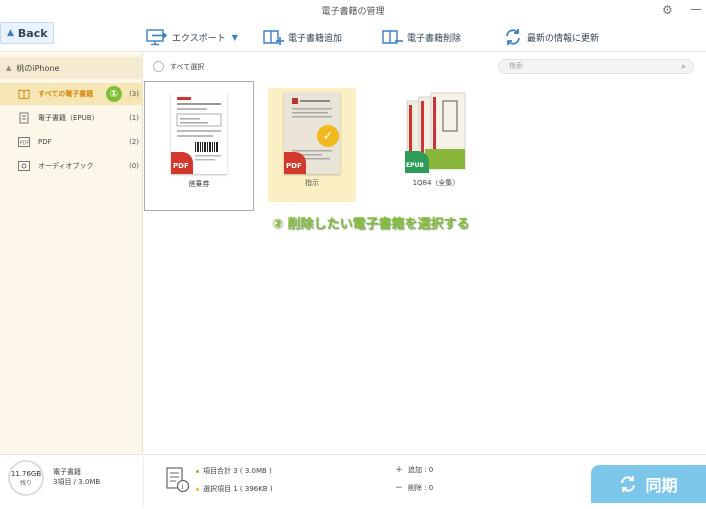  I want to click on back-button: ▲ Back, so click(27, 33).